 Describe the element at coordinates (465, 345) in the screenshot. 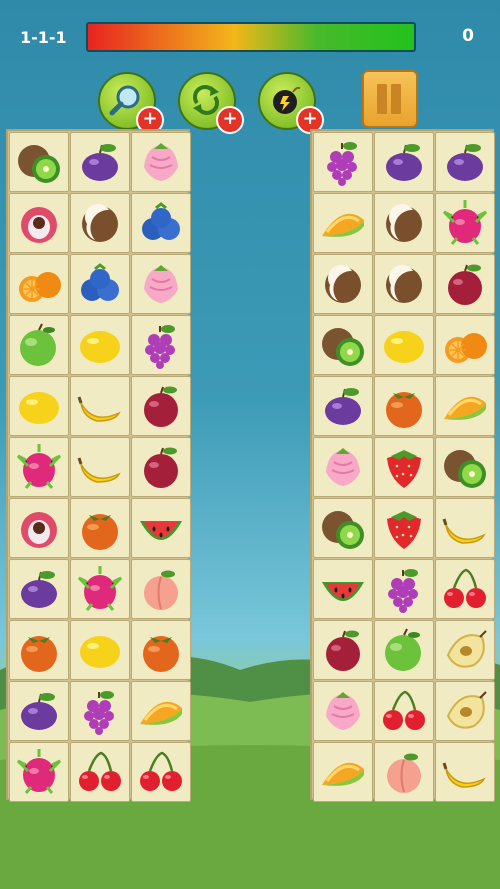

I see `right-tile-orange` at that location.